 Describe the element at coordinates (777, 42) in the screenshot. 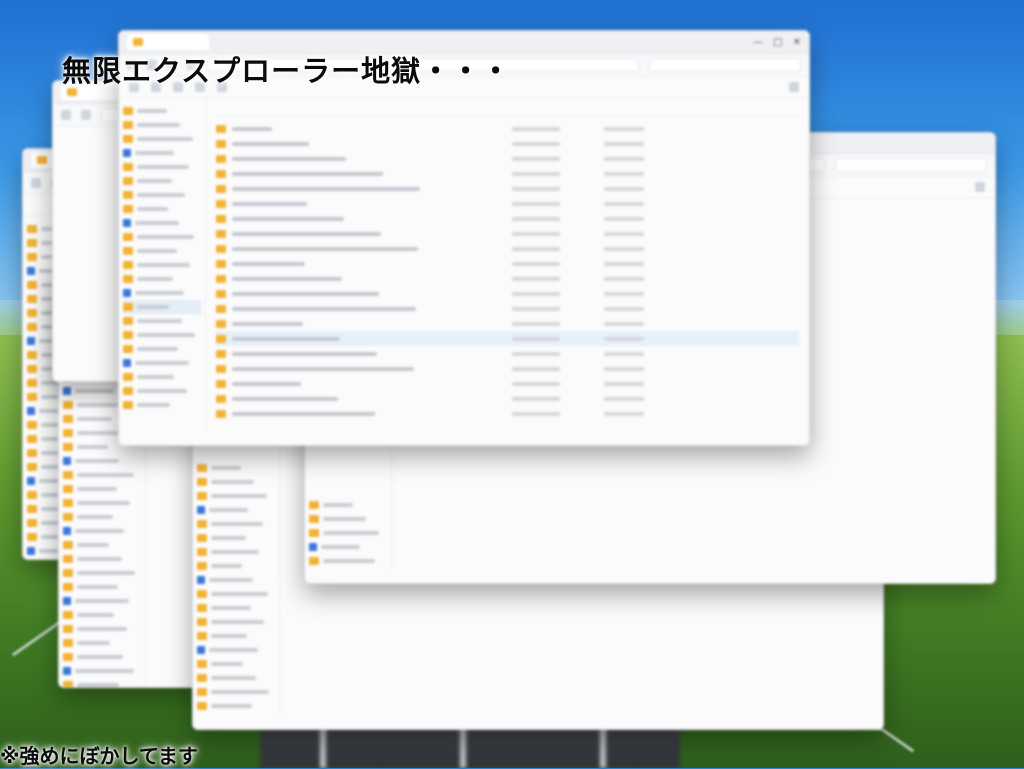

I see `maximize-icon: □` at that location.